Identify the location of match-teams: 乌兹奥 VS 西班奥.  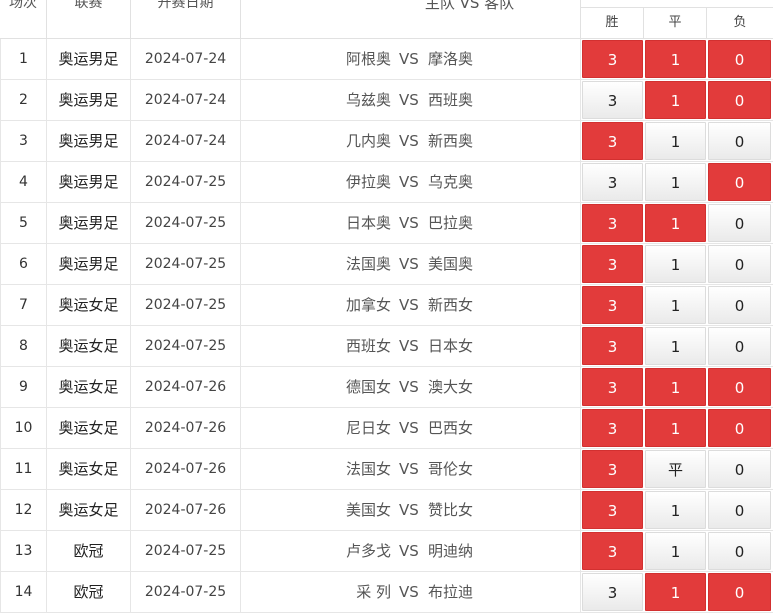
(411, 100).